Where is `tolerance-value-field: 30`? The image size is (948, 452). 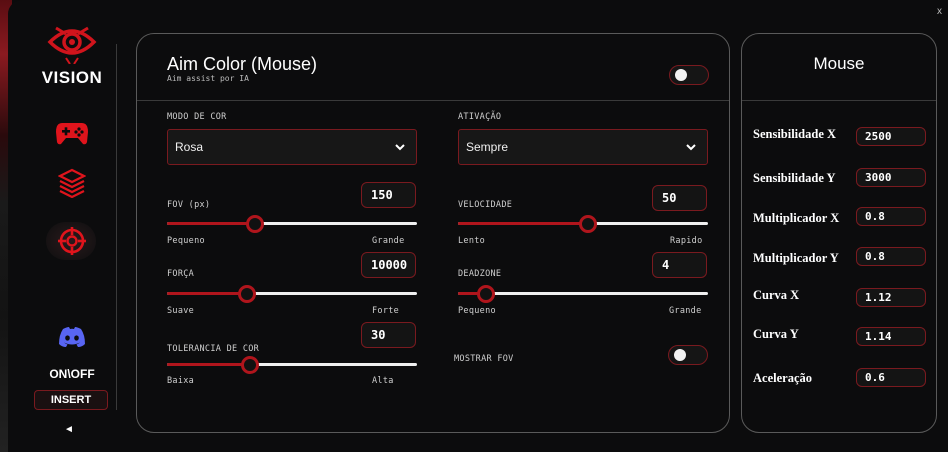 tolerance-value-field: 30 is located at coordinates (388, 335).